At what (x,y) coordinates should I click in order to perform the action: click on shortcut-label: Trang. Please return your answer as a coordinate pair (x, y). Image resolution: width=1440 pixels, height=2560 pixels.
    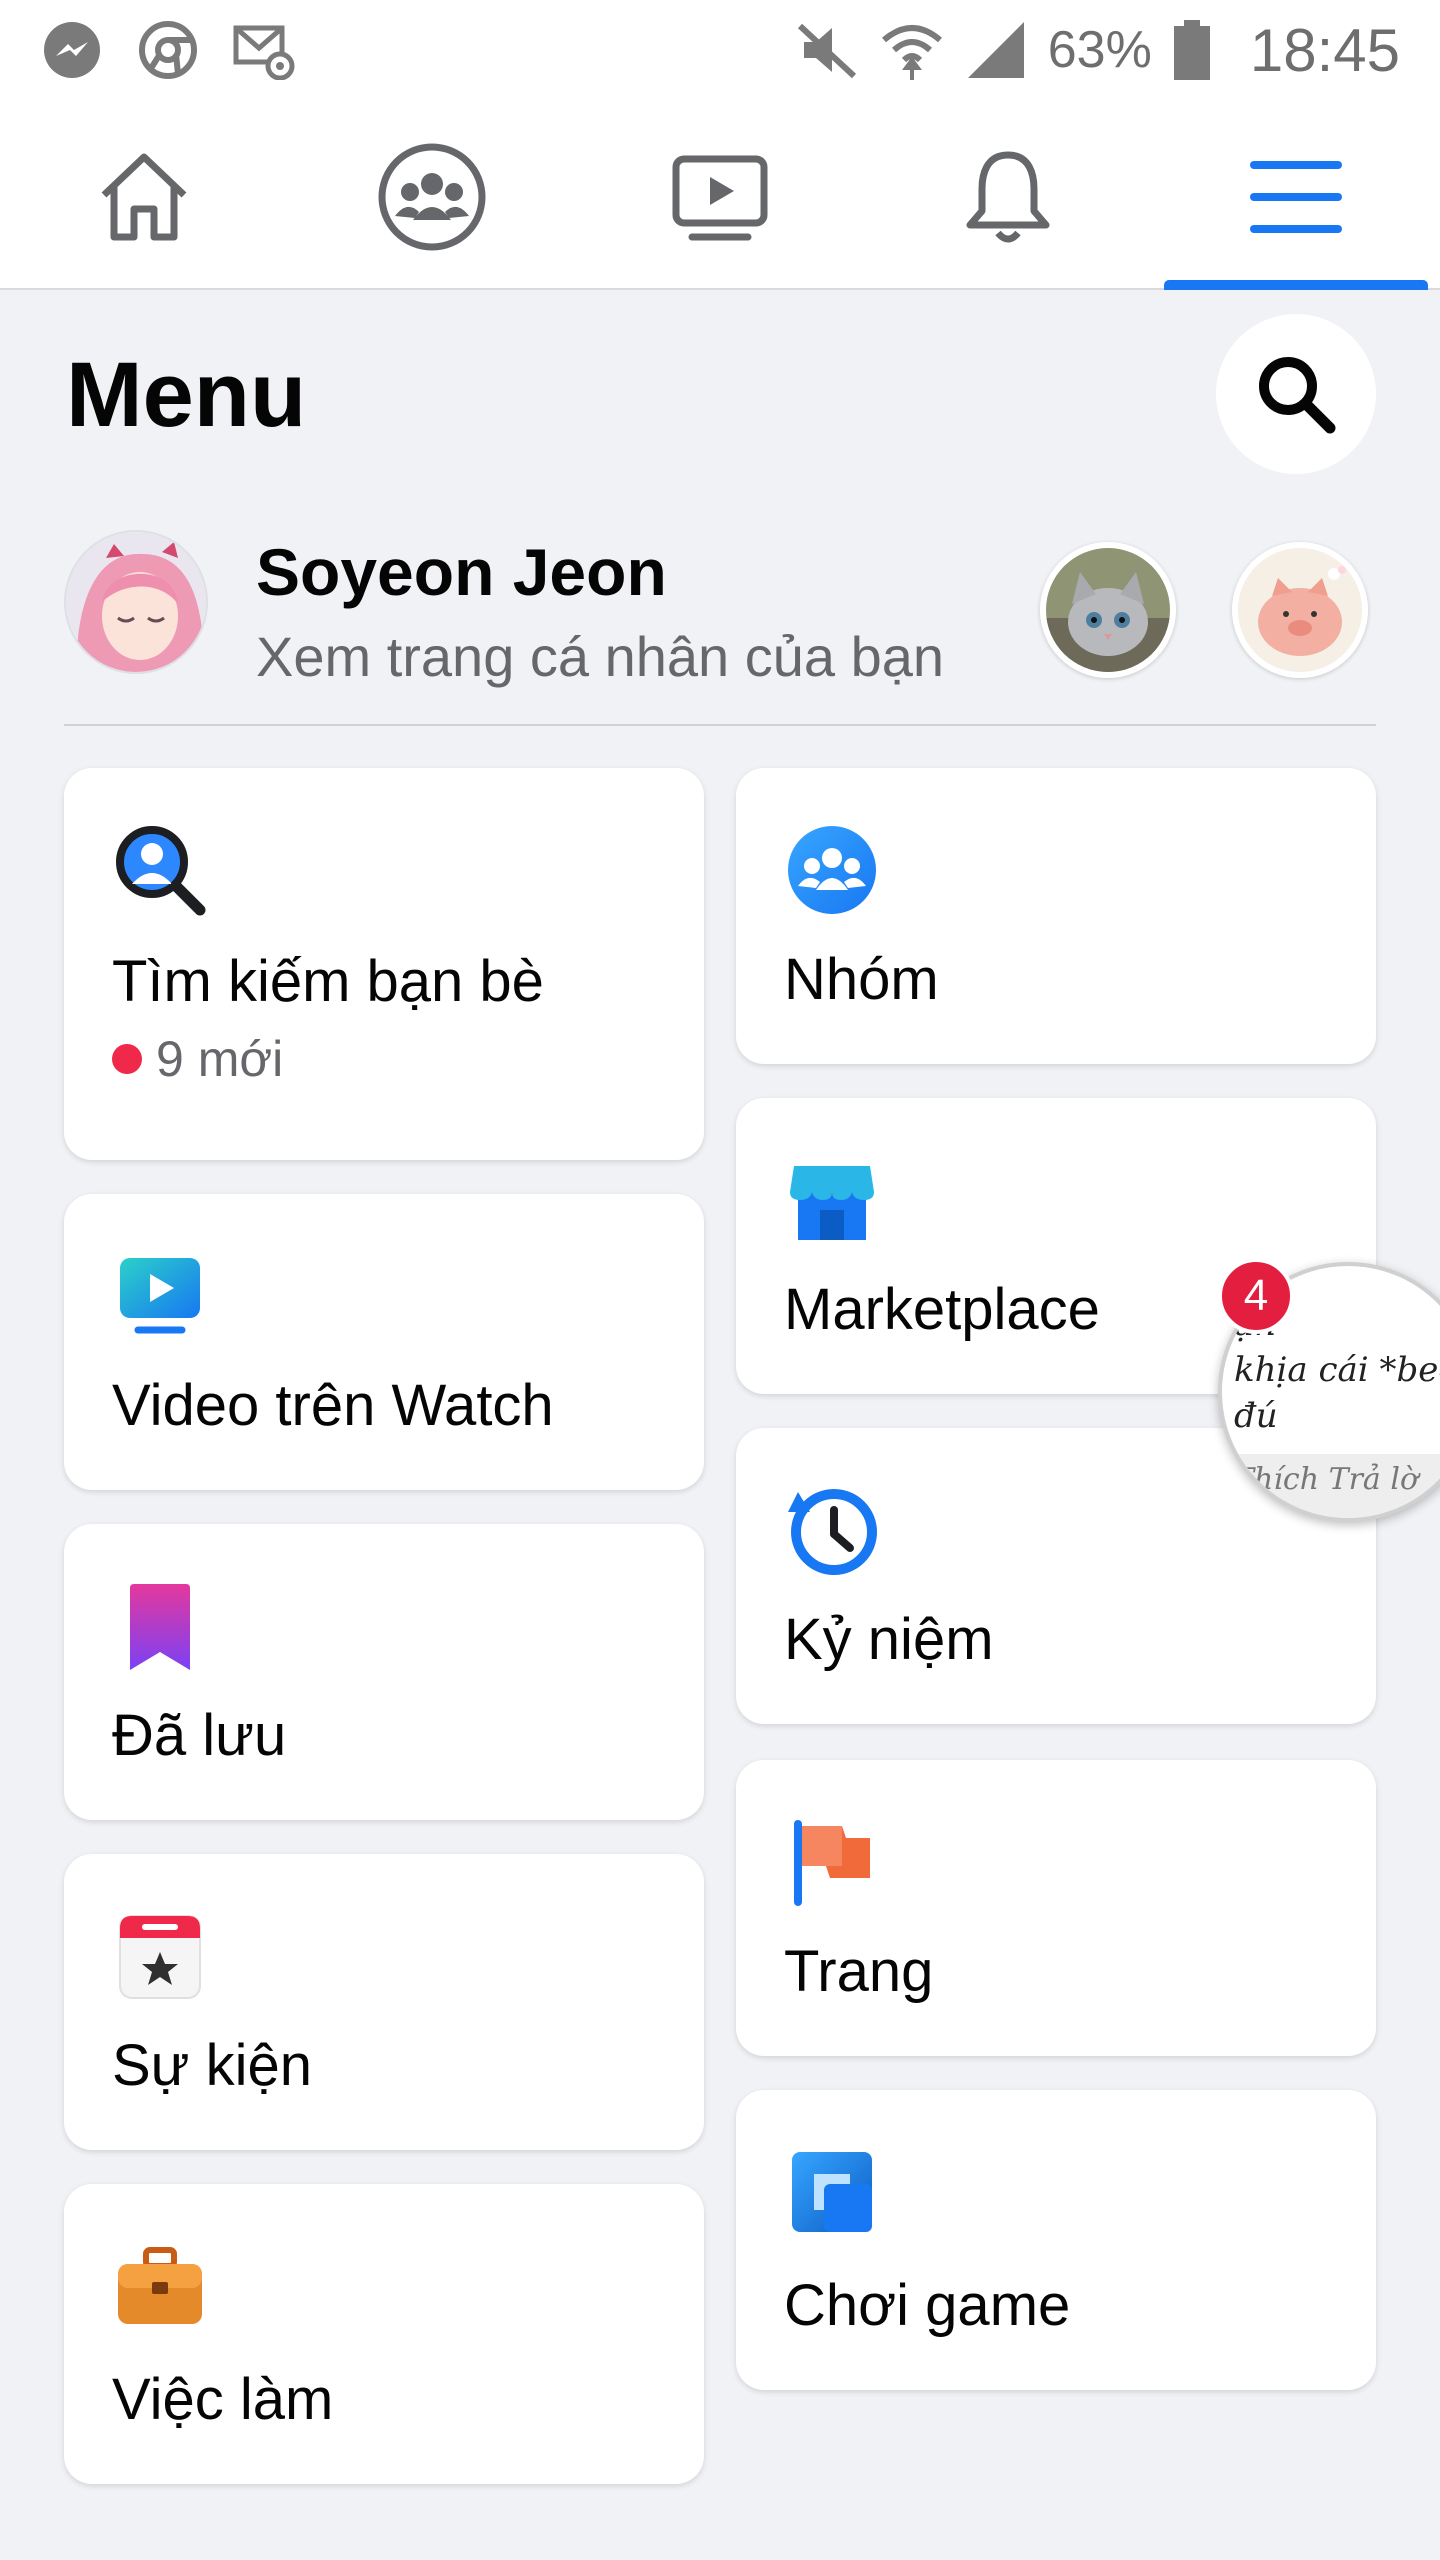
    Looking at the image, I should click on (859, 1971).